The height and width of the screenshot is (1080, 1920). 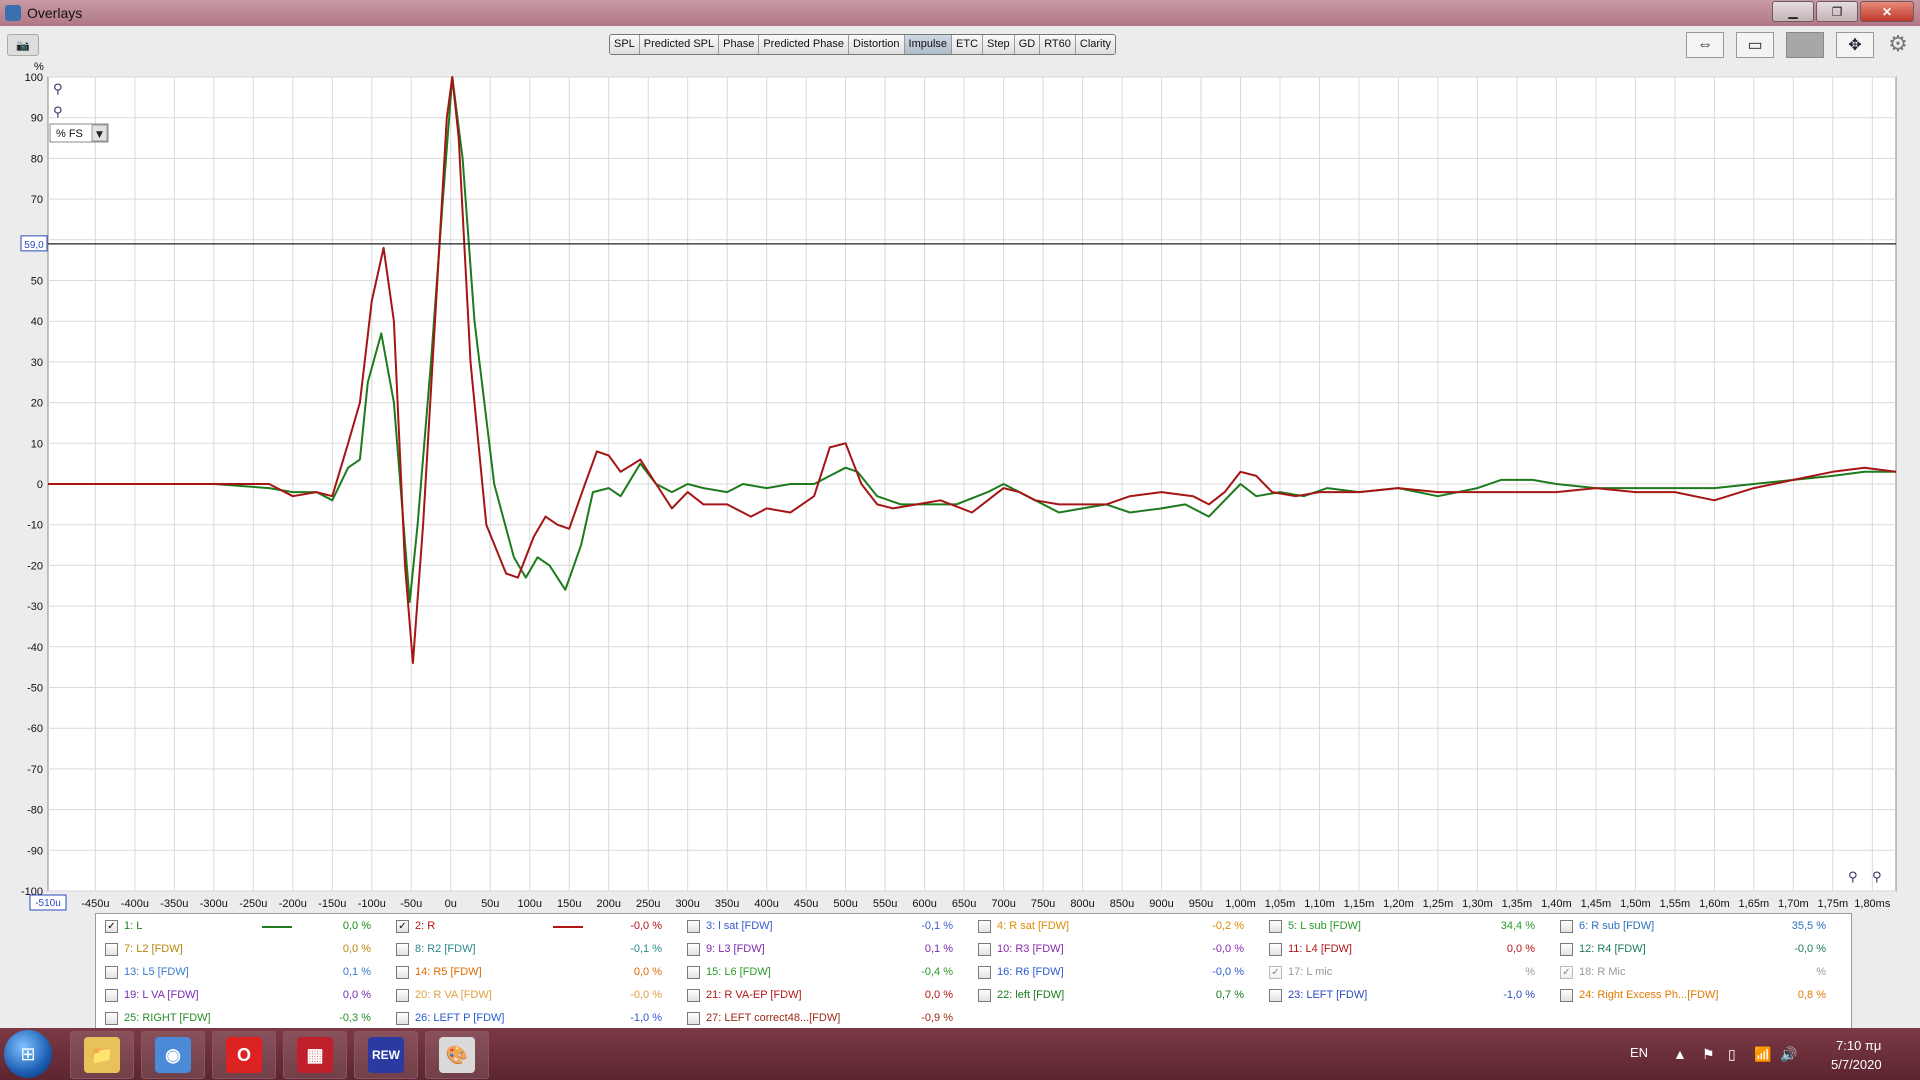 What do you see at coordinates (1805, 45) in the screenshot?
I see `controls-button` at bounding box center [1805, 45].